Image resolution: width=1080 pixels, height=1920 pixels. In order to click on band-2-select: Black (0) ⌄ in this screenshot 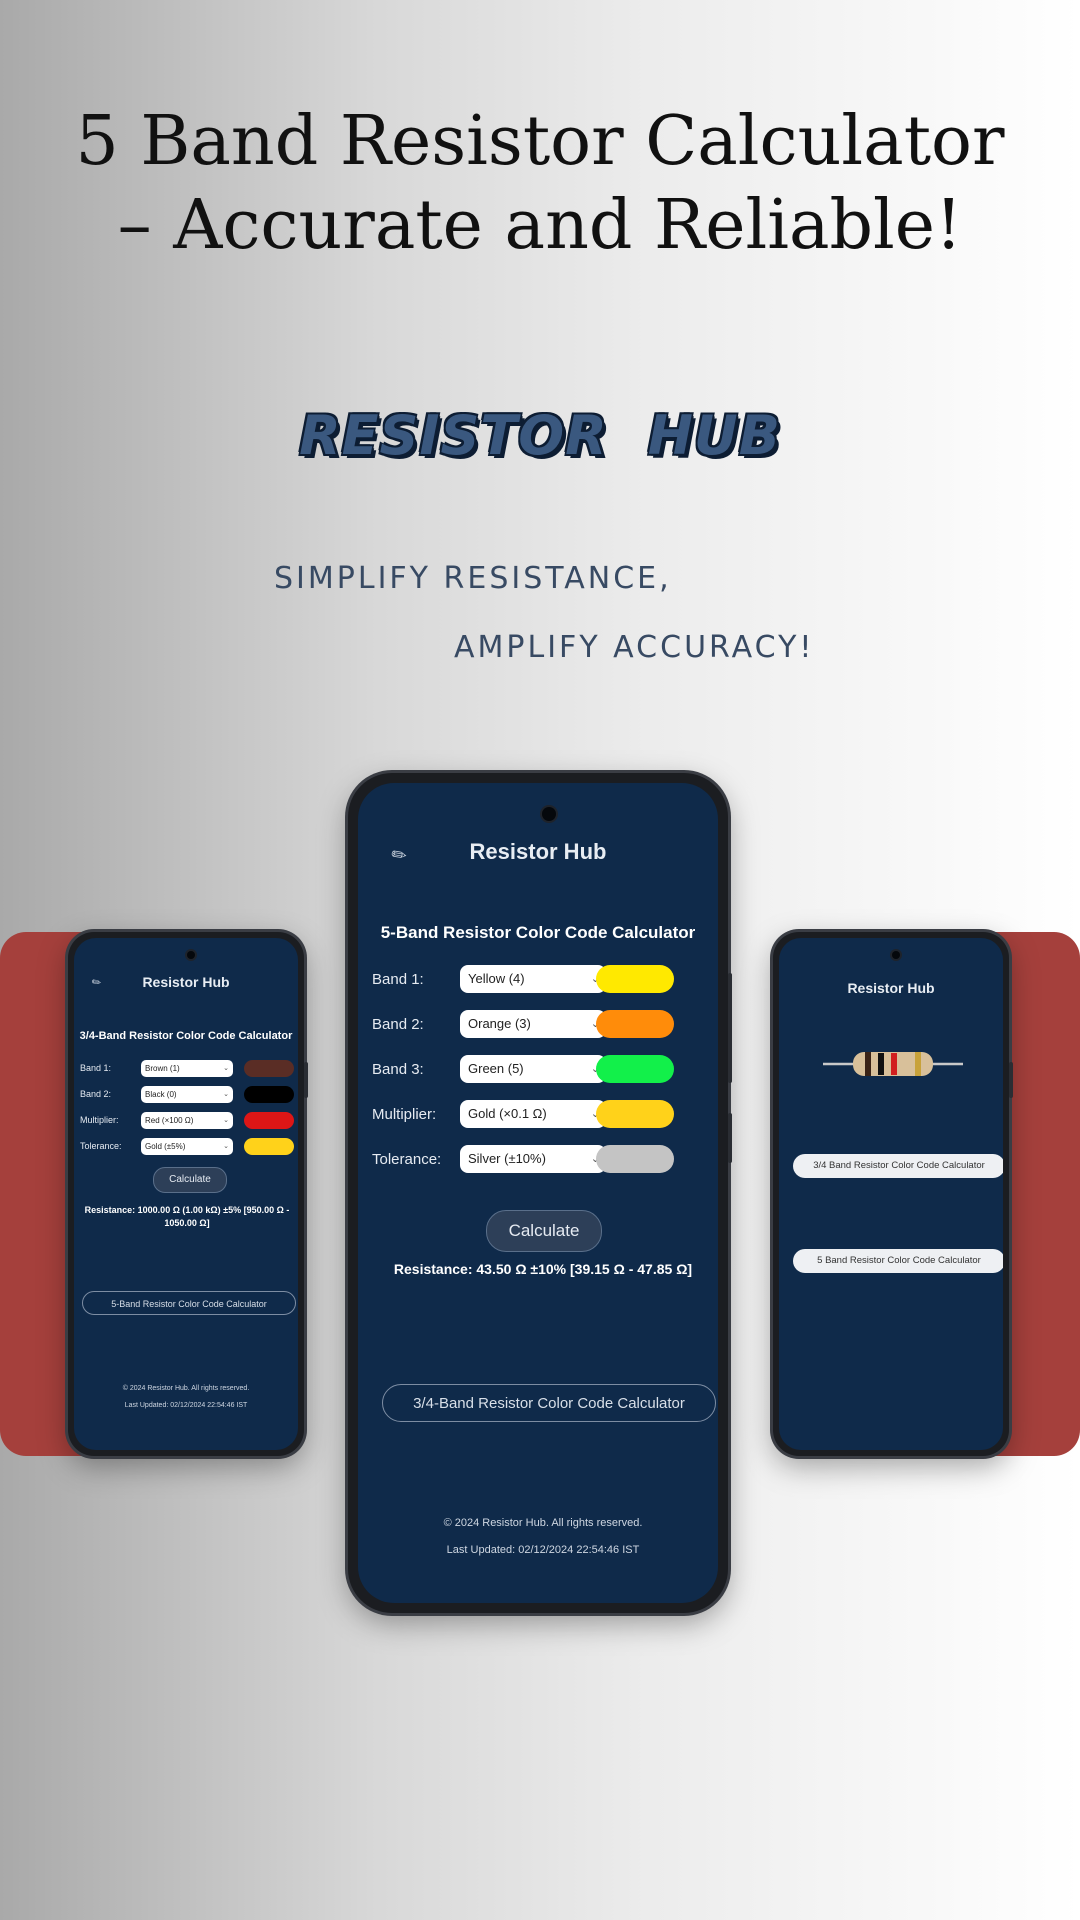, I will do `click(187, 1094)`.